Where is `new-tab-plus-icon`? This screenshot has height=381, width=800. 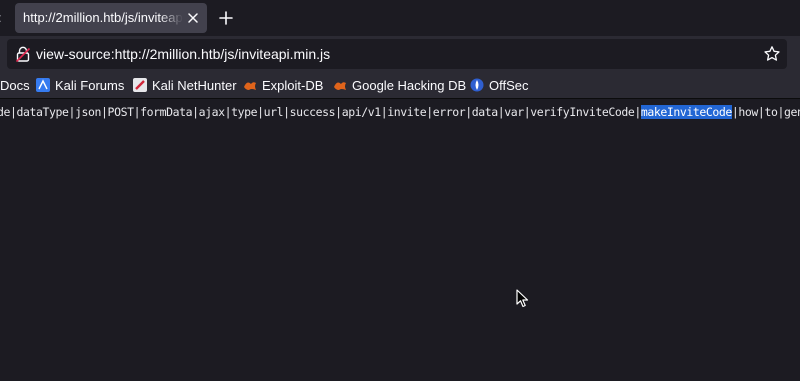 new-tab-plus-icon is located at coordinates (226, 18).